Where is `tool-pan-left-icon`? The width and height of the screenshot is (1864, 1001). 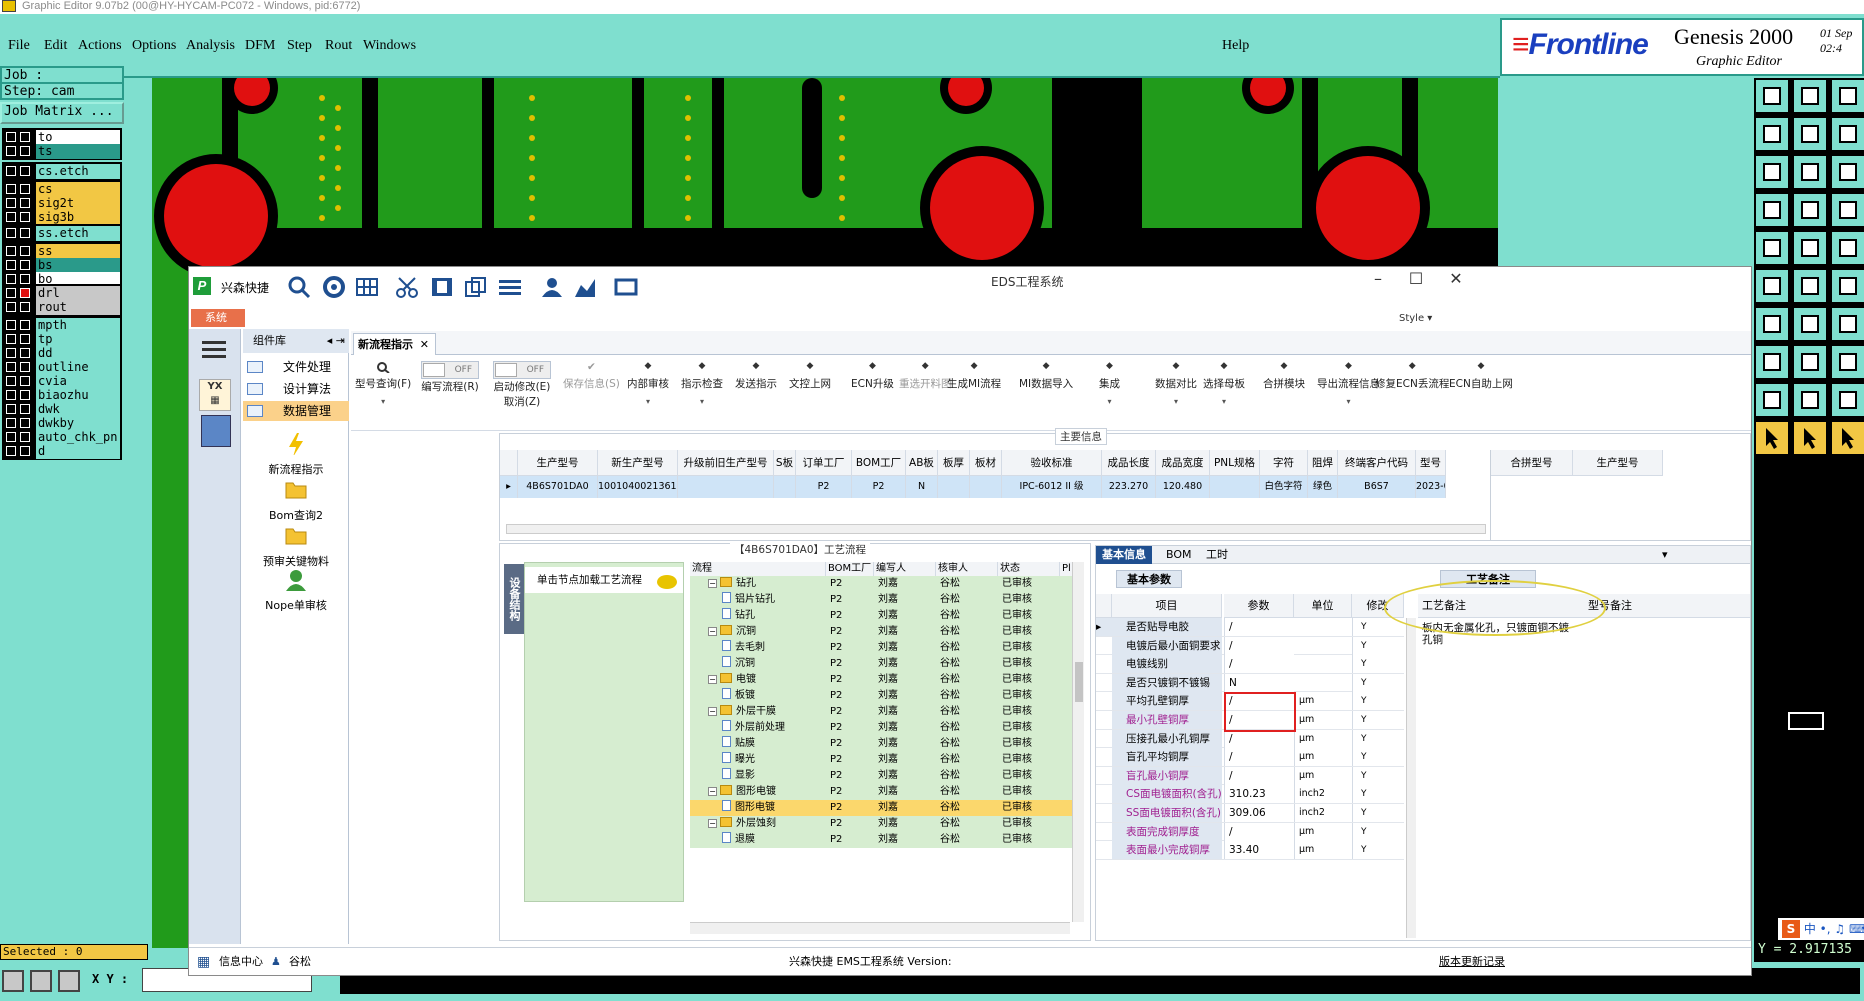
tool-pan-left-icon is located at coordinates (1772, 134).